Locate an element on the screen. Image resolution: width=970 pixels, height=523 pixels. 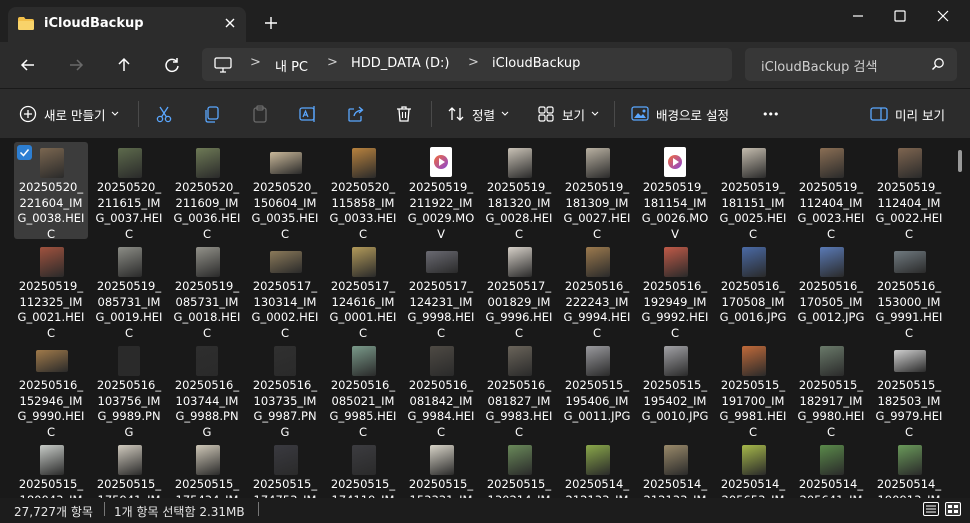
file-item: 20250517_001829_IMG_9996.HEIC is located at coordinates (519, 290).